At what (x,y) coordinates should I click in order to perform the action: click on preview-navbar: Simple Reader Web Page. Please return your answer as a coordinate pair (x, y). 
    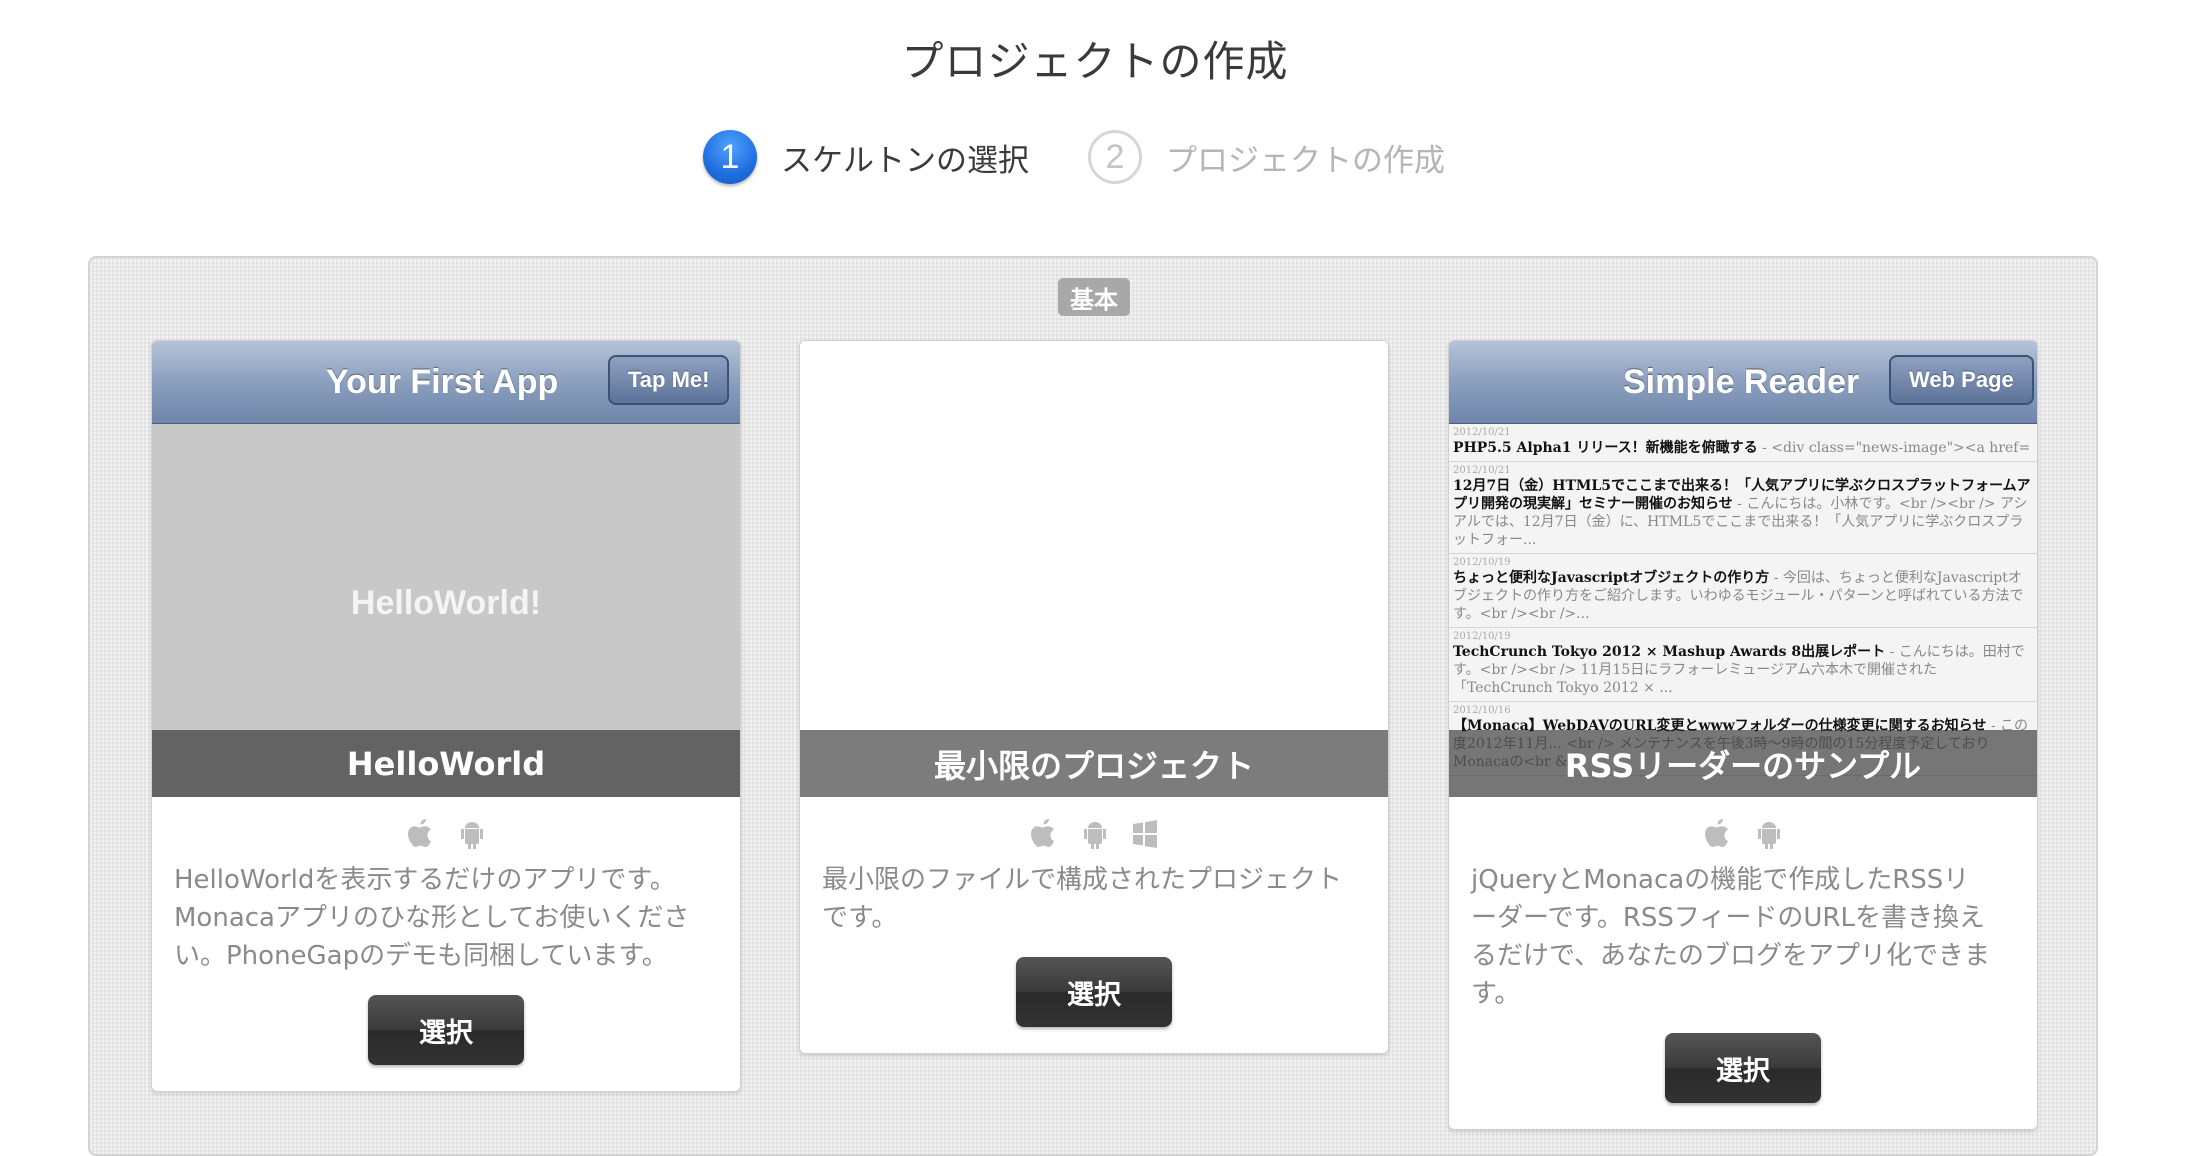
    Looking at the image, I should click on (1743, 382).